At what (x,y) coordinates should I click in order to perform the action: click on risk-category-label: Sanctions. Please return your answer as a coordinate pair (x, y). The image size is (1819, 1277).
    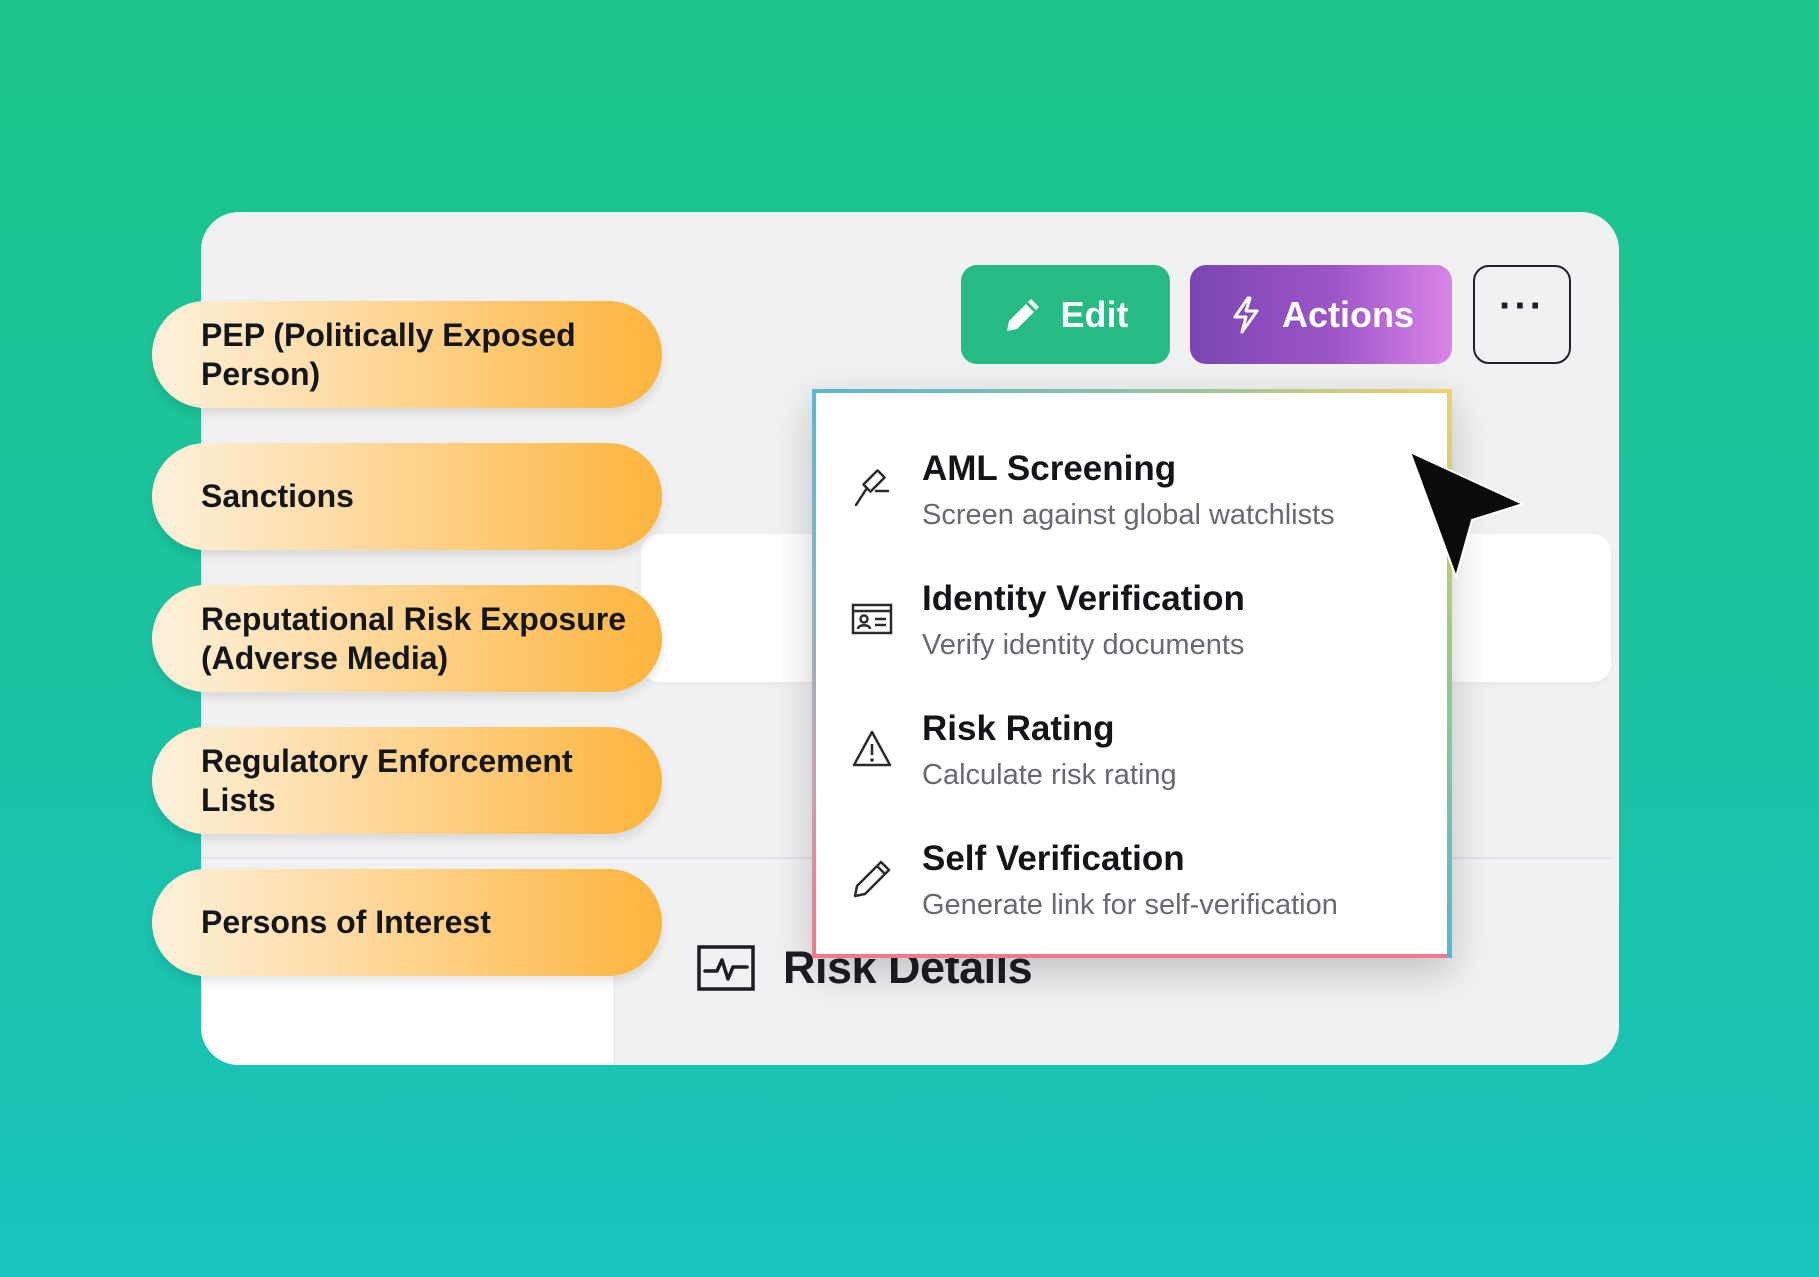
    Looking at the image, I should click on (277, 496).